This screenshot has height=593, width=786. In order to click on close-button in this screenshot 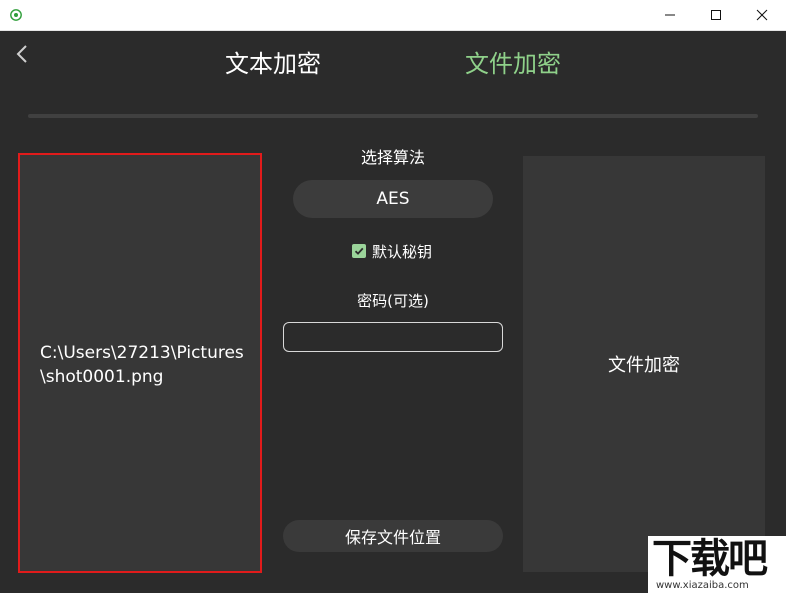, I will do `click(762, 15)`.